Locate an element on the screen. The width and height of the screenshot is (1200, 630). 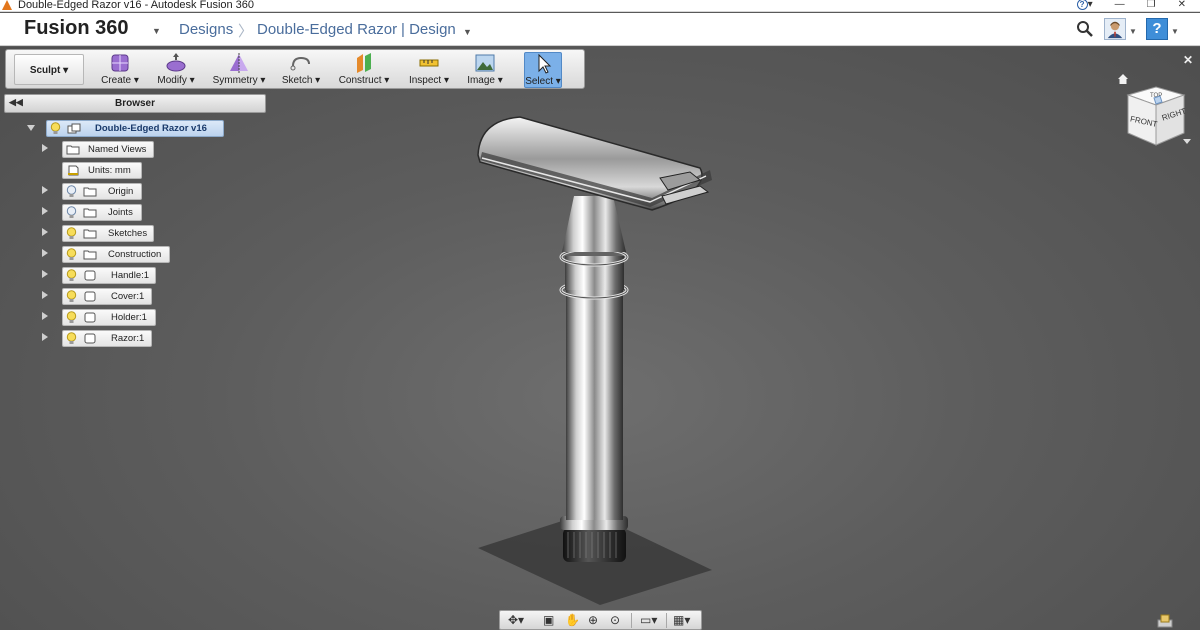
cover-component-node: Cover:1 is located at coordinates (107, 296).